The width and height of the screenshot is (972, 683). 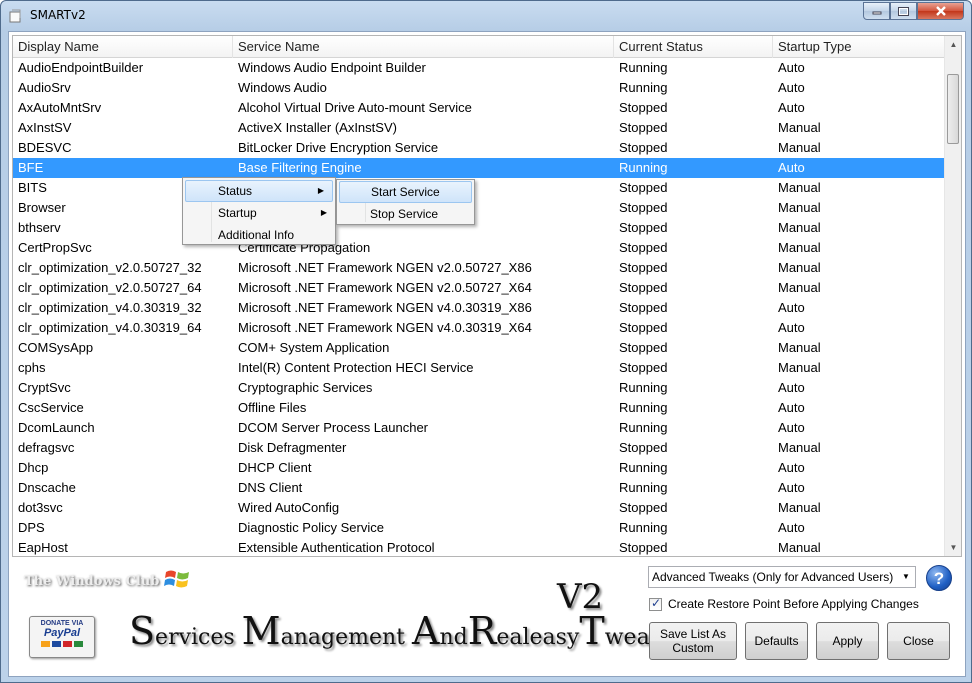 What do you see at coordinates (423, 47) in the screenshot?
I see `column-header-service-name: Service Name` at bounding box center [423, 47].